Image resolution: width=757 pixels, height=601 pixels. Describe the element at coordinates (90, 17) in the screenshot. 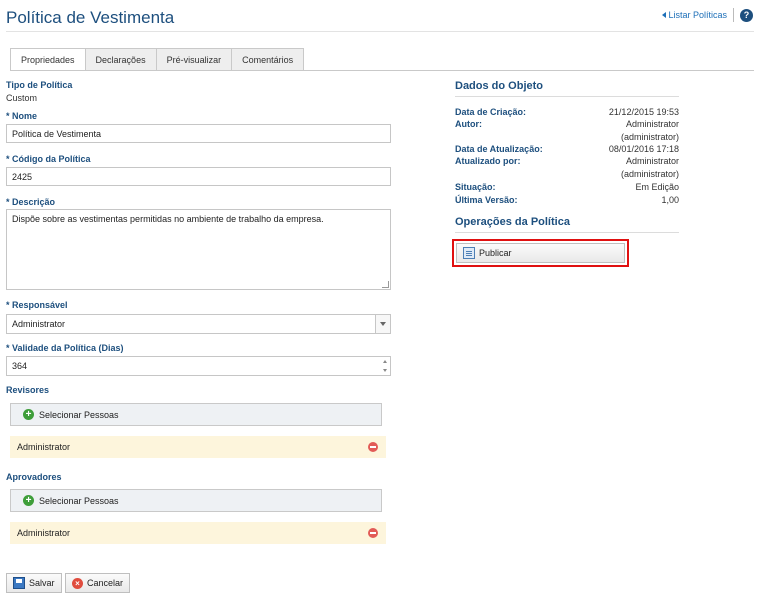

I see `page-title: Política de Vestimenta` at that location.